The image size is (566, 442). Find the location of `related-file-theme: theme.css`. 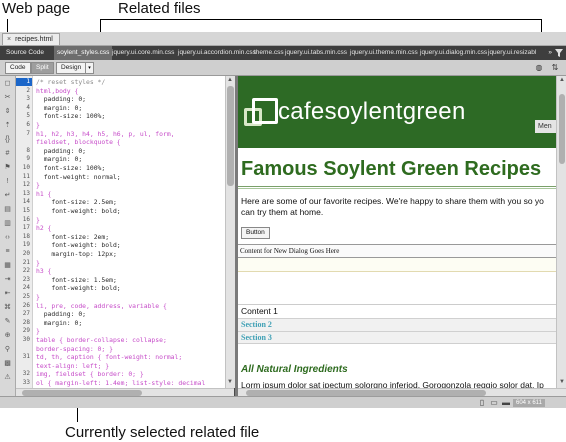

related-file-theme: theme.css is located at coordinates (269, 53).